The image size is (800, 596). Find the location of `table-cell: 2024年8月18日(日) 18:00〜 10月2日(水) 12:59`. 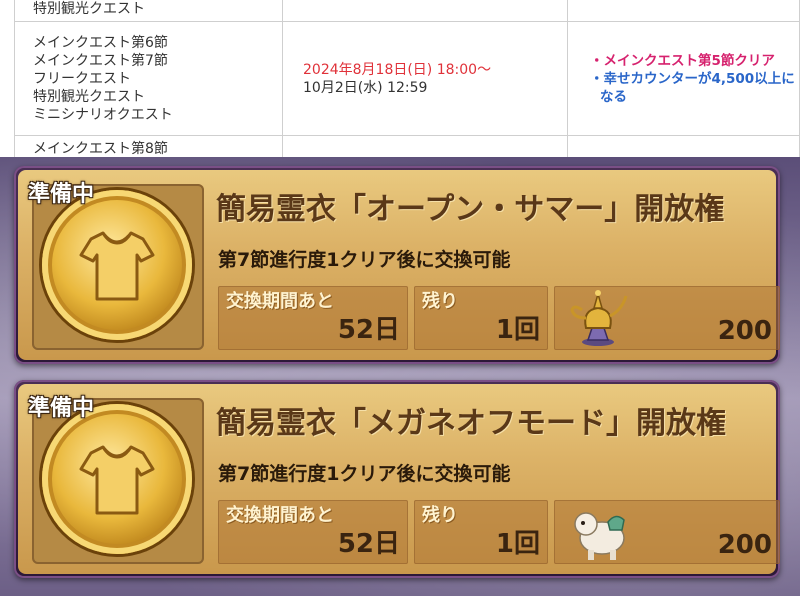

table-cell: 2024年8月18日(日) 18:00〜 10月2日(水) 12:59 is located at coordinates (425, 78).